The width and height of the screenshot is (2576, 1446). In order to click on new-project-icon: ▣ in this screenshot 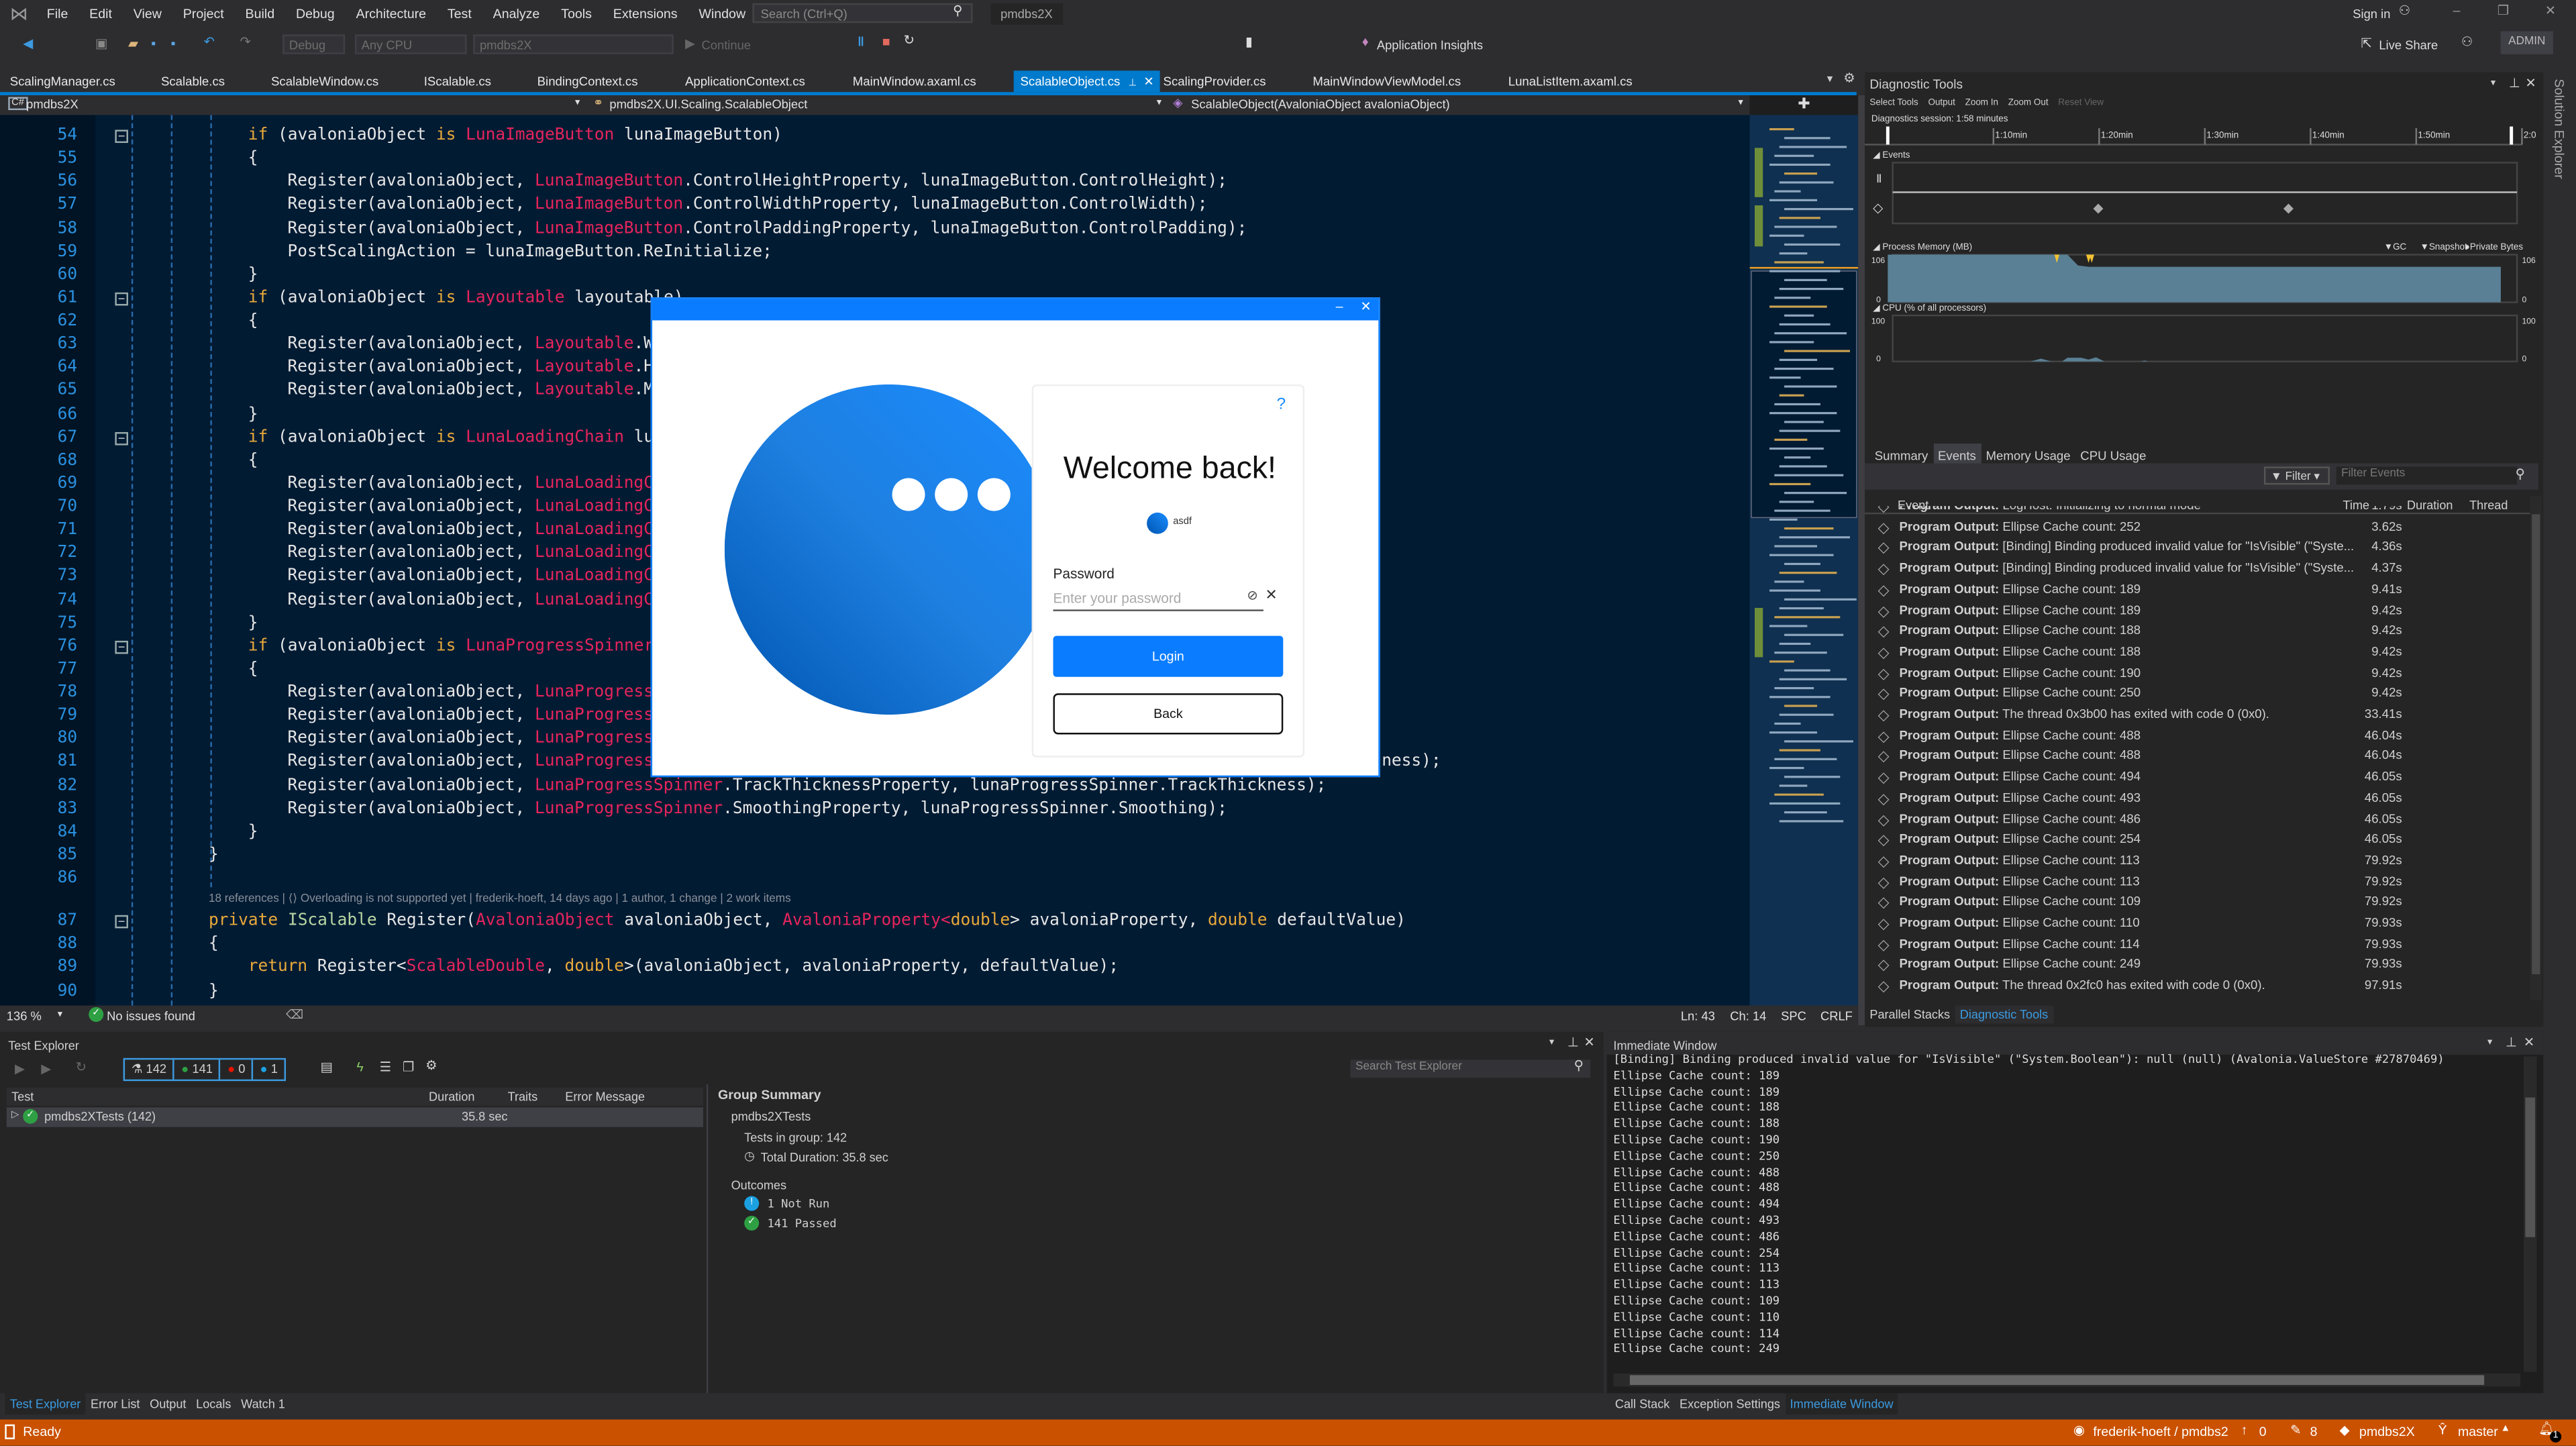, I will do `click(101, 43)`.